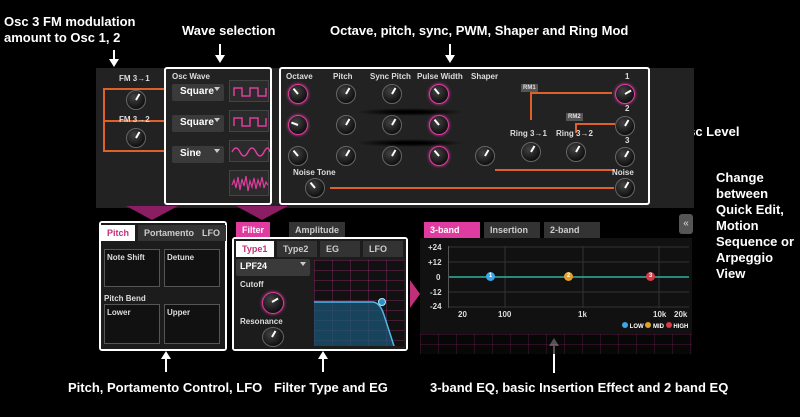  I want to click on osc2-sync-pitch-knob, so click(392, 125).